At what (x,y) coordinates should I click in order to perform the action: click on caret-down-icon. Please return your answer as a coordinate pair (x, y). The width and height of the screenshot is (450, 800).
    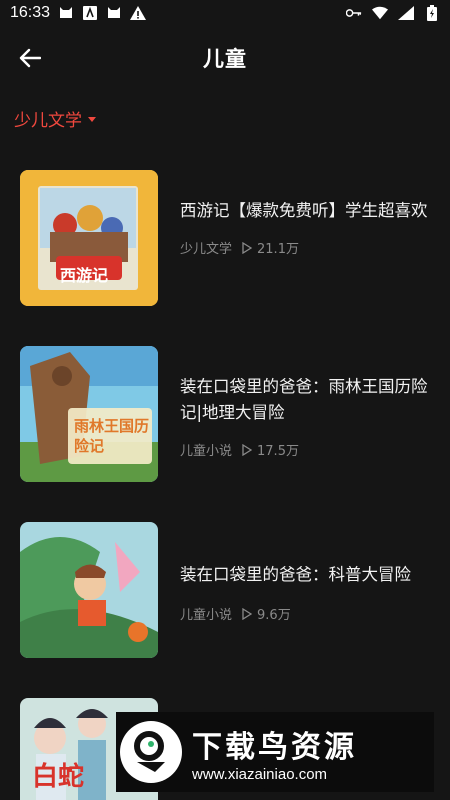
    Looking at the image, I should click on (92, 119).